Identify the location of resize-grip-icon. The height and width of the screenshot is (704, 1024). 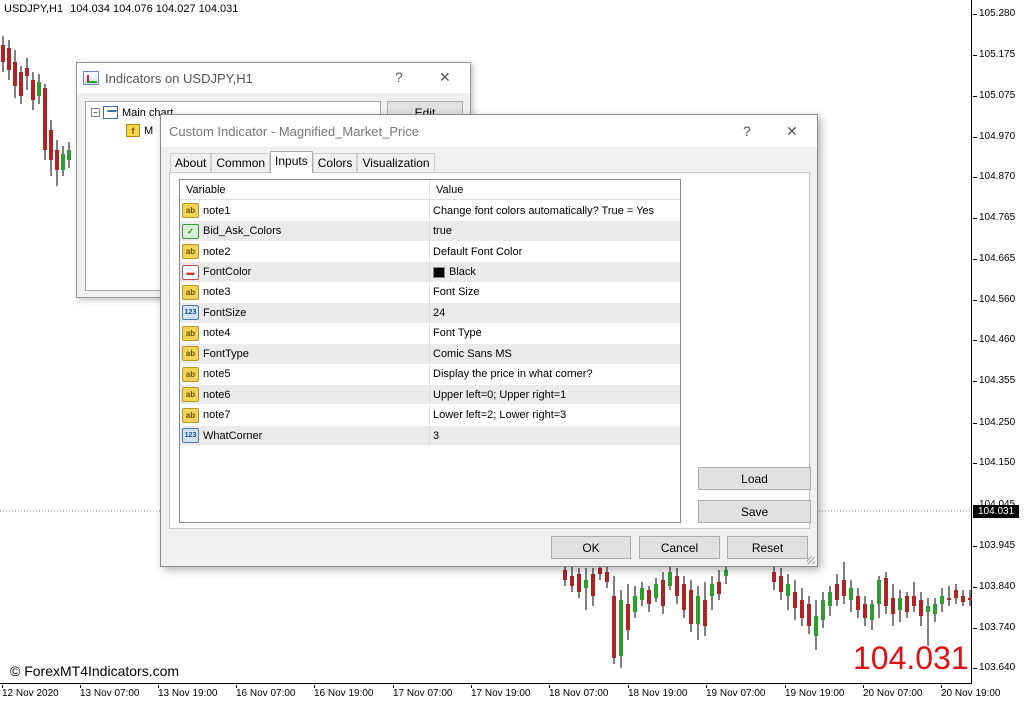
(811, 560).